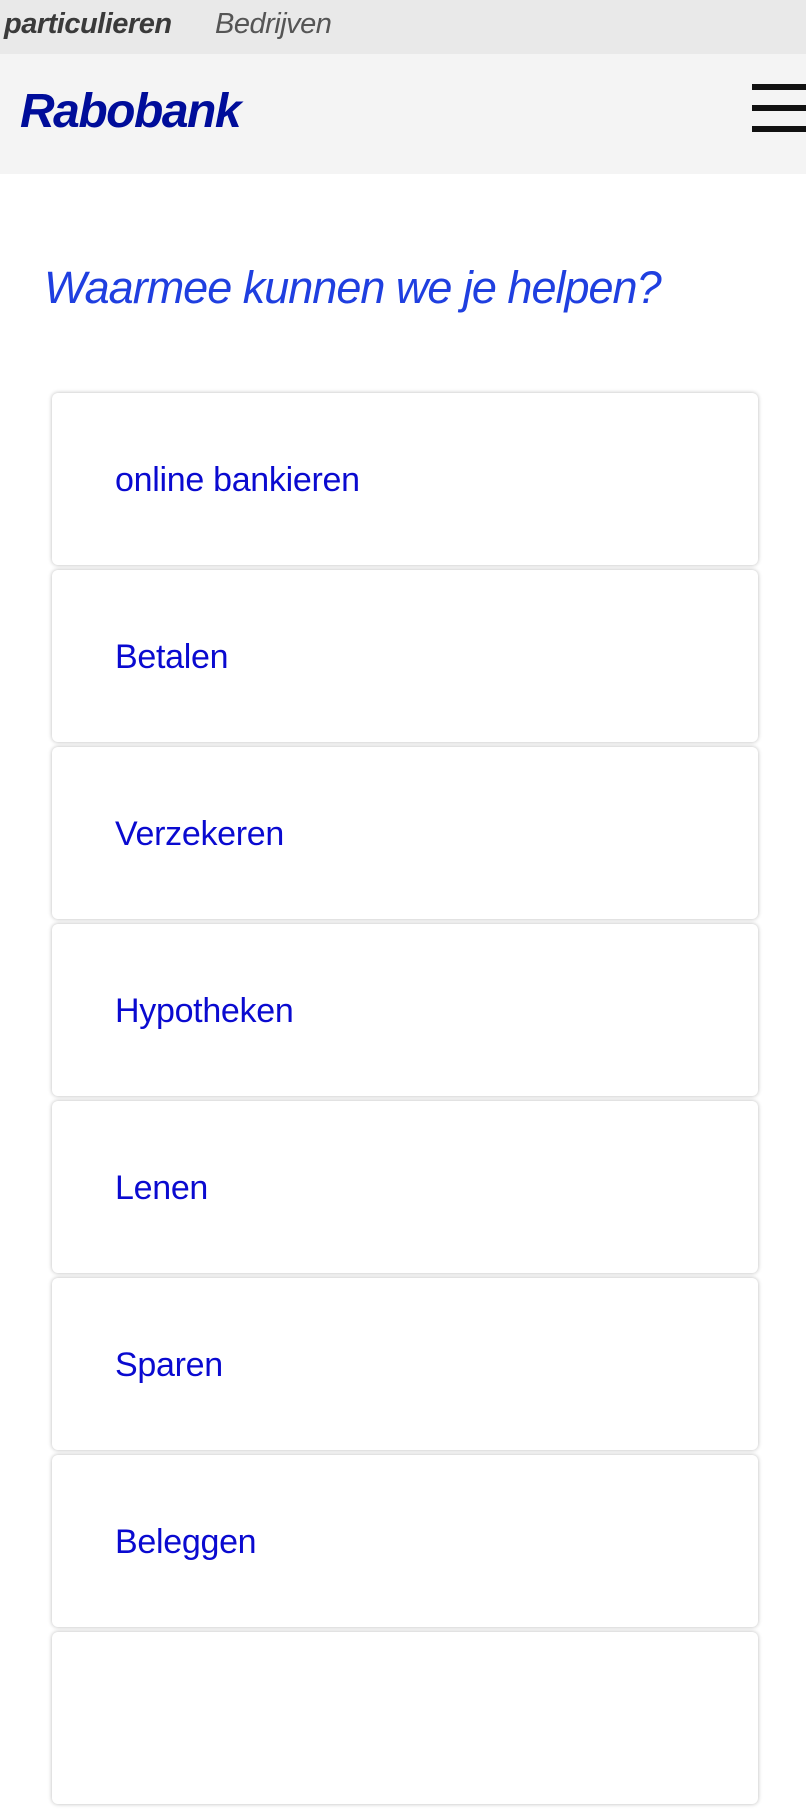 Image resolution: width=806 pixels, height=1809 pixels. I want to click on topic-label: Betalen, so click(172, 657).